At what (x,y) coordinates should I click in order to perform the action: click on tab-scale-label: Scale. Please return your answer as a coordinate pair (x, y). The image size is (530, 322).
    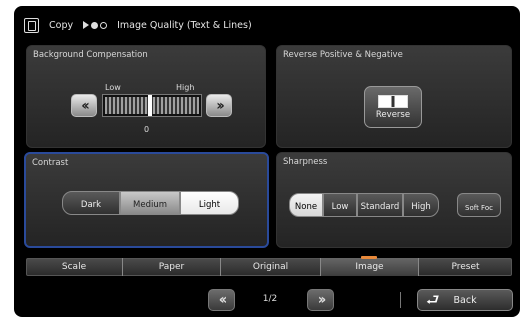
    Looking at the image, I should click on (74, 267).